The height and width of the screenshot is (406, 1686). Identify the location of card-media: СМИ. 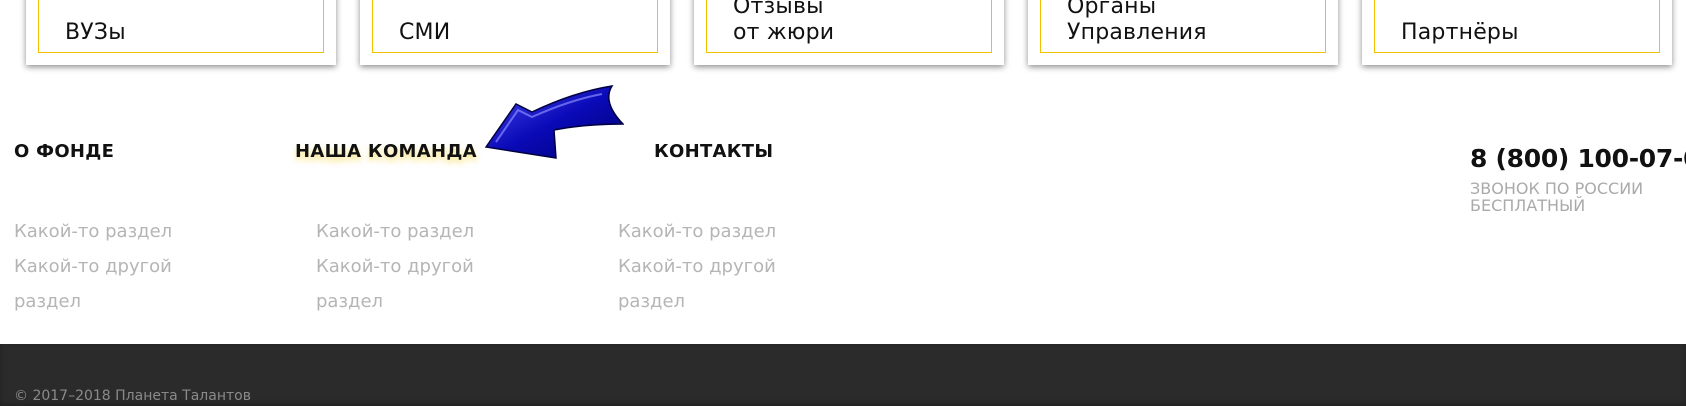
(515, 32).